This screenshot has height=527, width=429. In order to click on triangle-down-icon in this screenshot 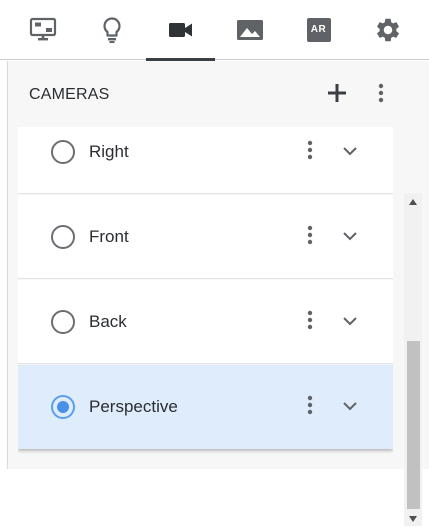, I will do `click(413, 518)`.